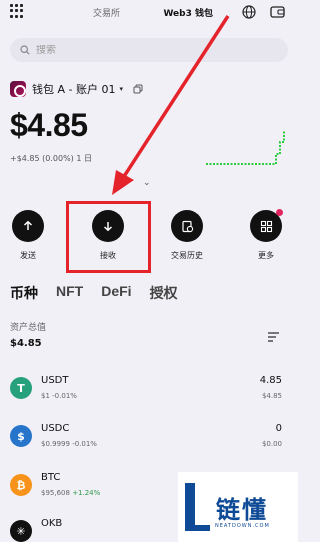 The height and width of the screenshot is (542, 320). I want to click on search-bar, so click(149, 50).